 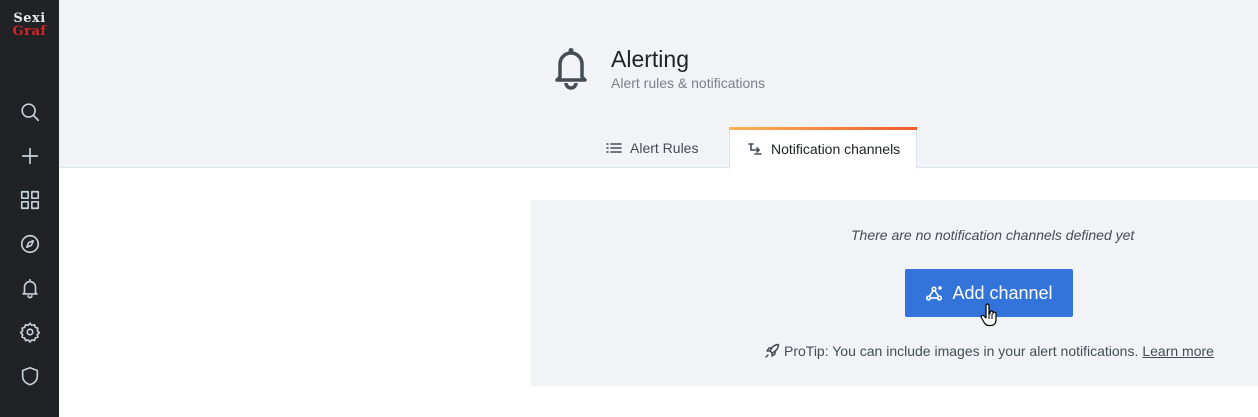 I want to click on dashboards-icon, so click(x=30, y=200).